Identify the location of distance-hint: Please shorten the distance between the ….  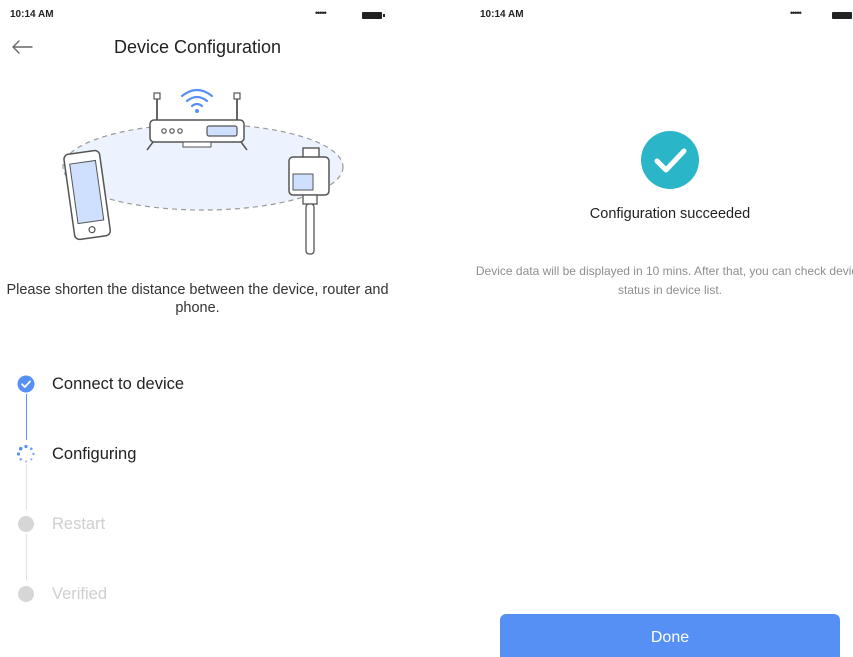
(197, 299).